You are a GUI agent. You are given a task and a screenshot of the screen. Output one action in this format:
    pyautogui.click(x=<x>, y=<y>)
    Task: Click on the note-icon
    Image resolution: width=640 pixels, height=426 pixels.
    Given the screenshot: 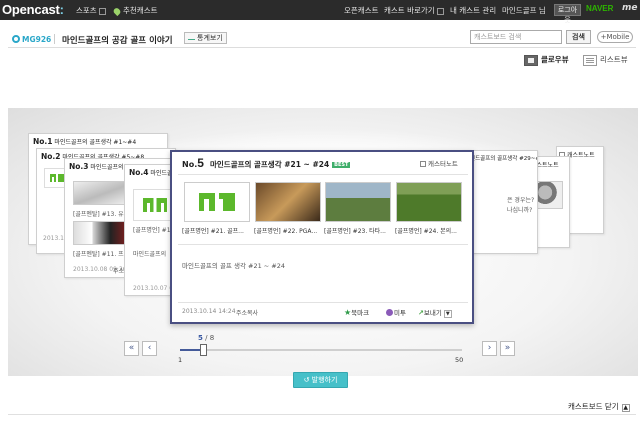 What is the action you would take?
    pyautogui.click(x=423, y=164)
    